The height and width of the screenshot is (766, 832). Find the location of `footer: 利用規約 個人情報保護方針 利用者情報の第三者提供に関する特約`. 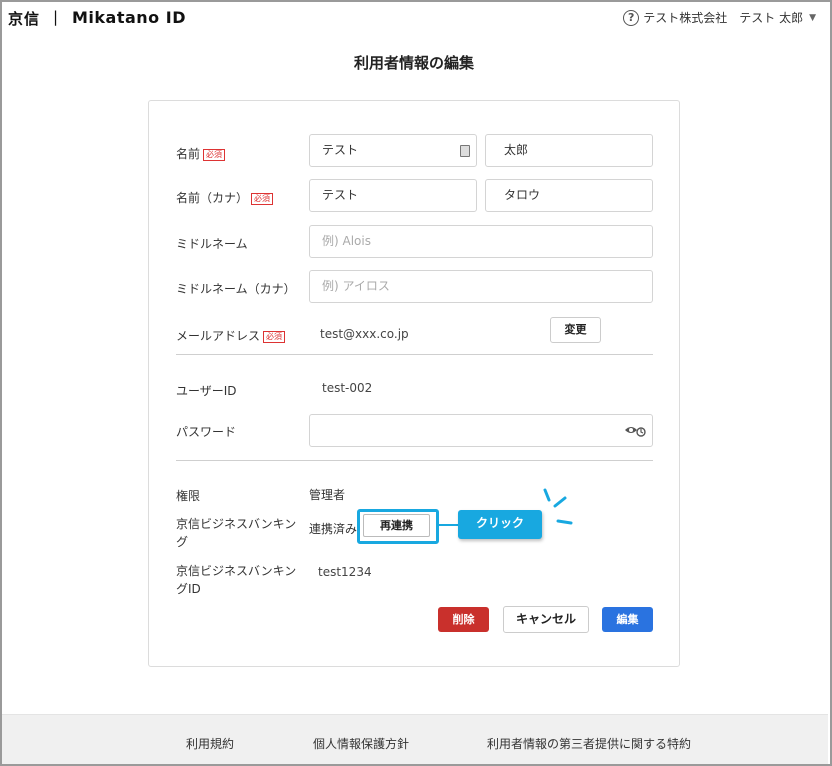

footer: 利用規約 個人情報保護方針 利用者情報の第三者提供に関する特約 is located at coordinates (415, 739).